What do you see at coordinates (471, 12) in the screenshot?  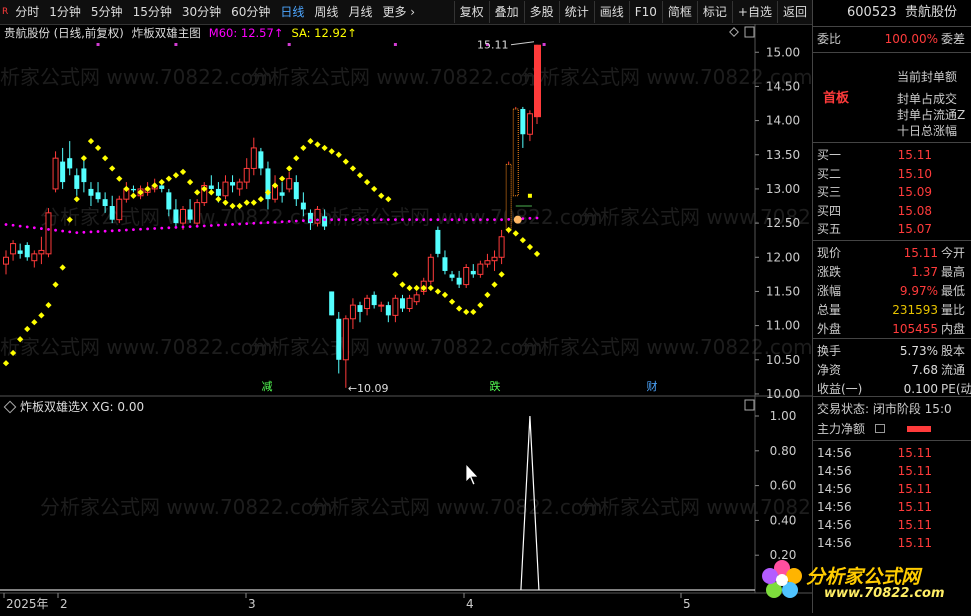 I see `toolbar-button-0: 复权` at bounding box center [471, 12].